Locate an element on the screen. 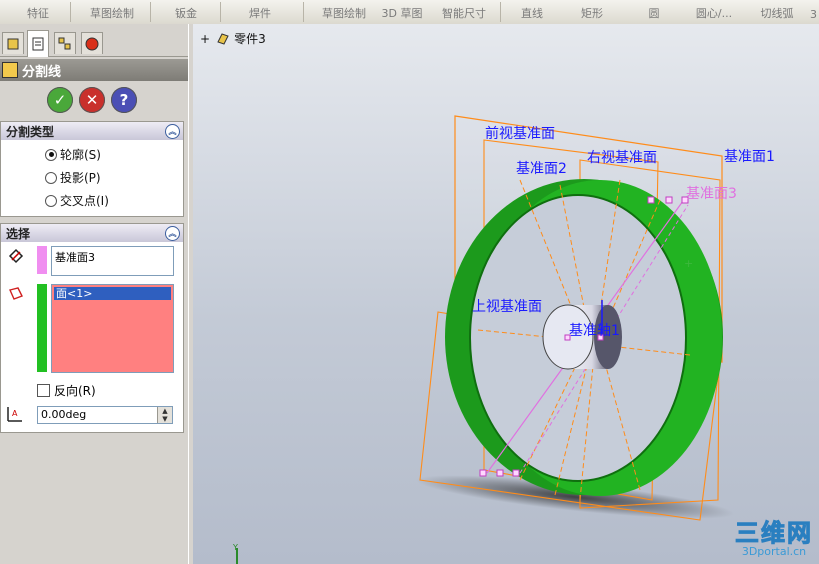 The width and height of the screenshot is (819, 564). radio-label: 投影(P) is located at coordinates (80, 178).